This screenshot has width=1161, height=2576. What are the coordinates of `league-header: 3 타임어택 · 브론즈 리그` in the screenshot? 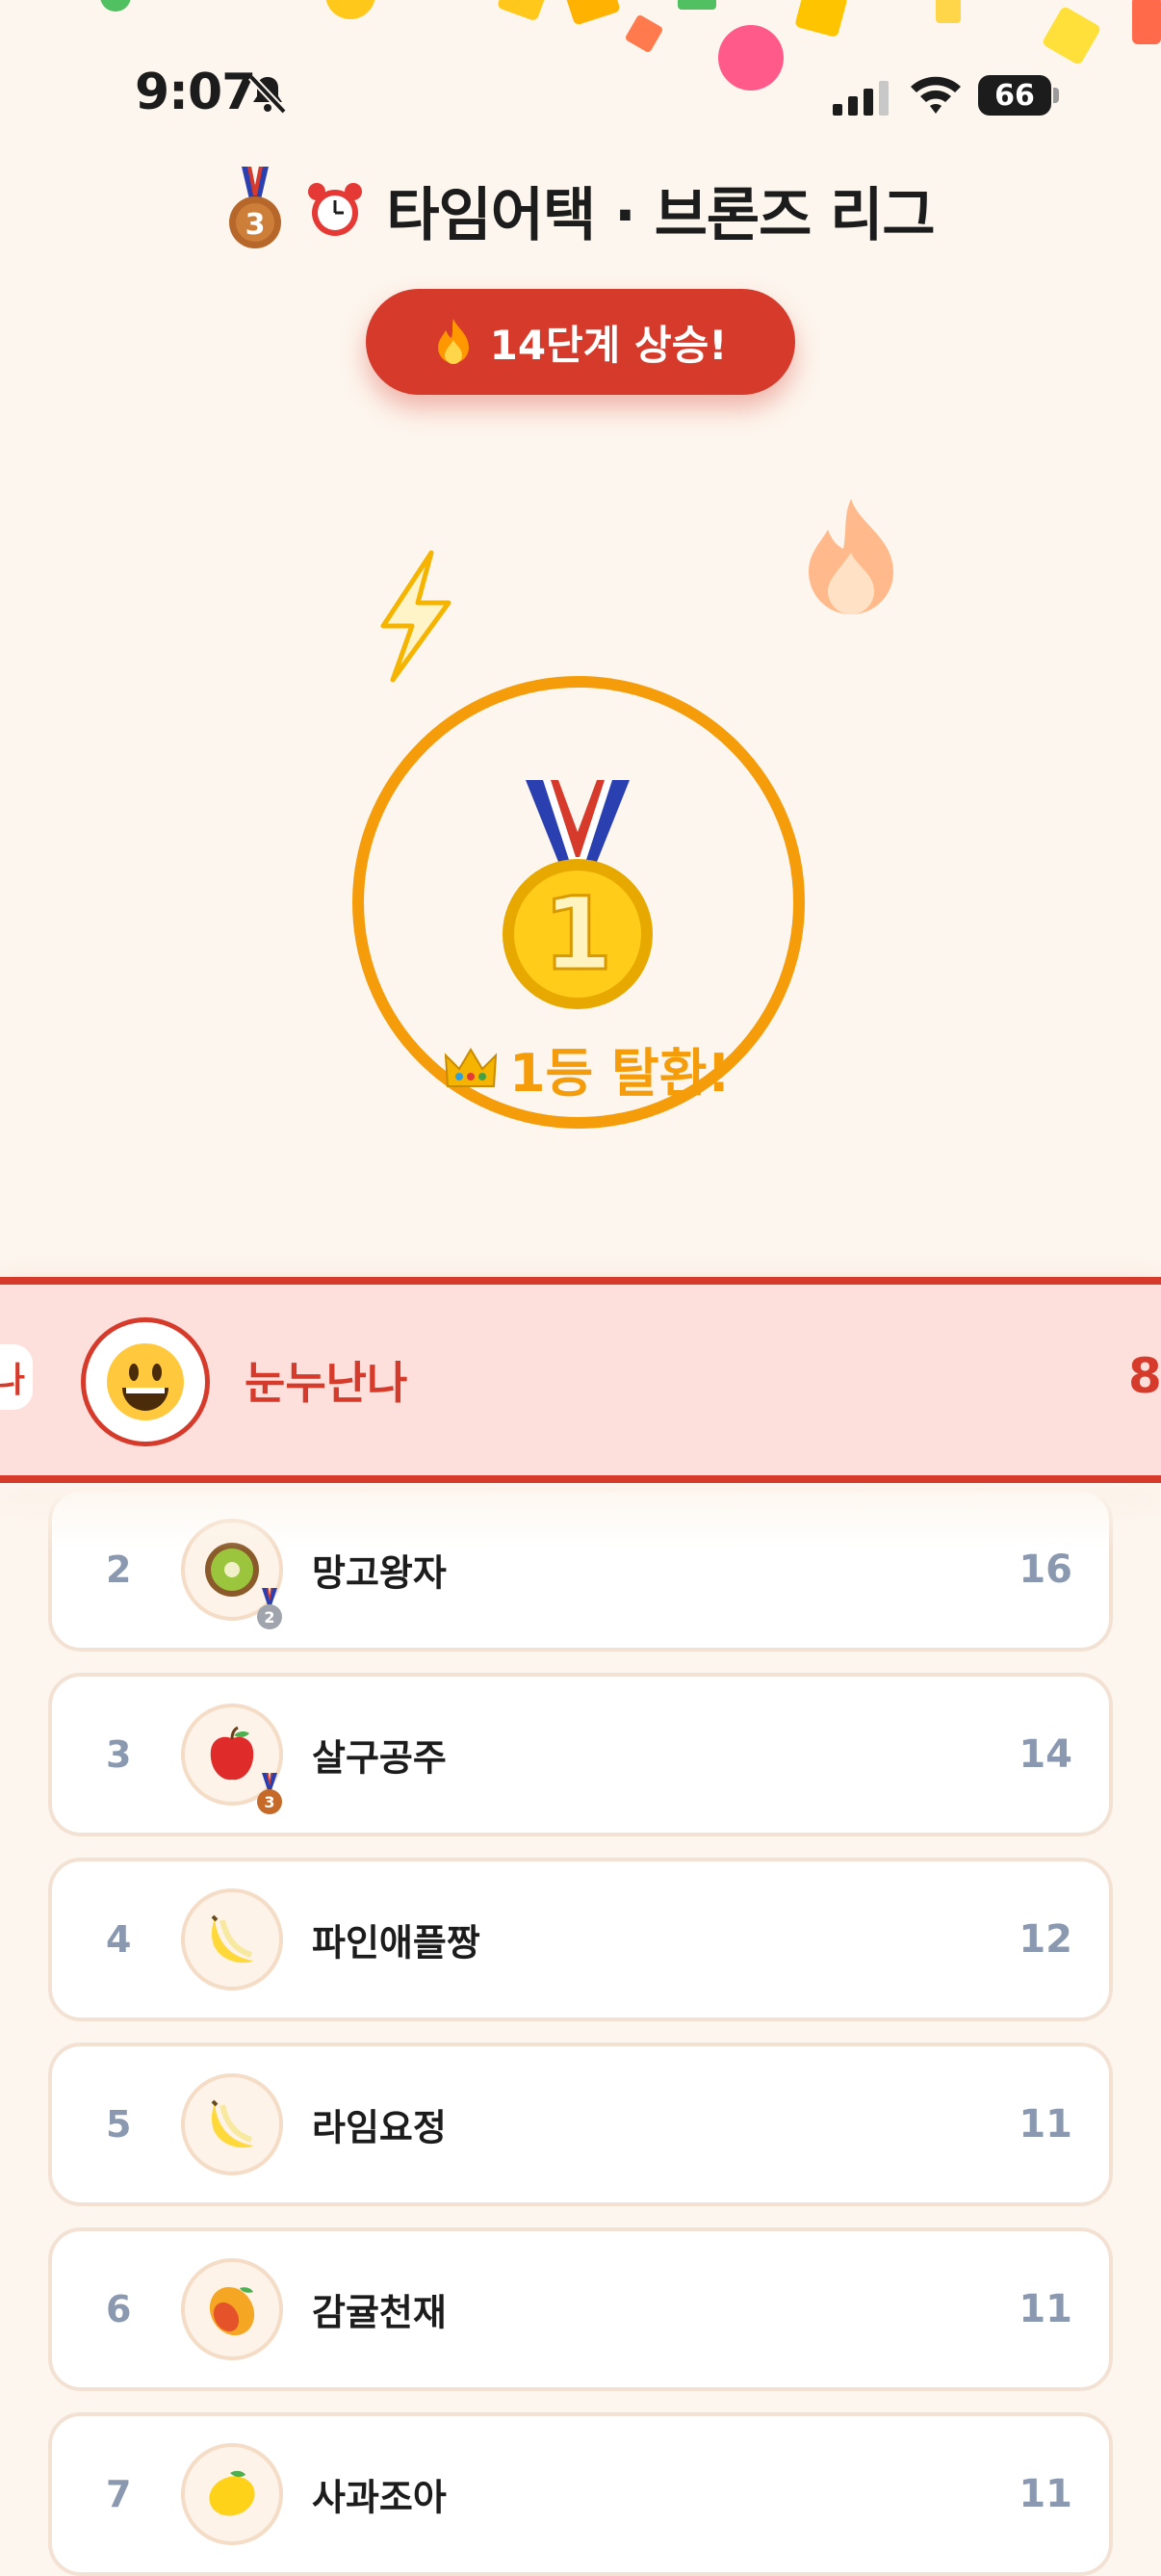 It's located at (580, 210).